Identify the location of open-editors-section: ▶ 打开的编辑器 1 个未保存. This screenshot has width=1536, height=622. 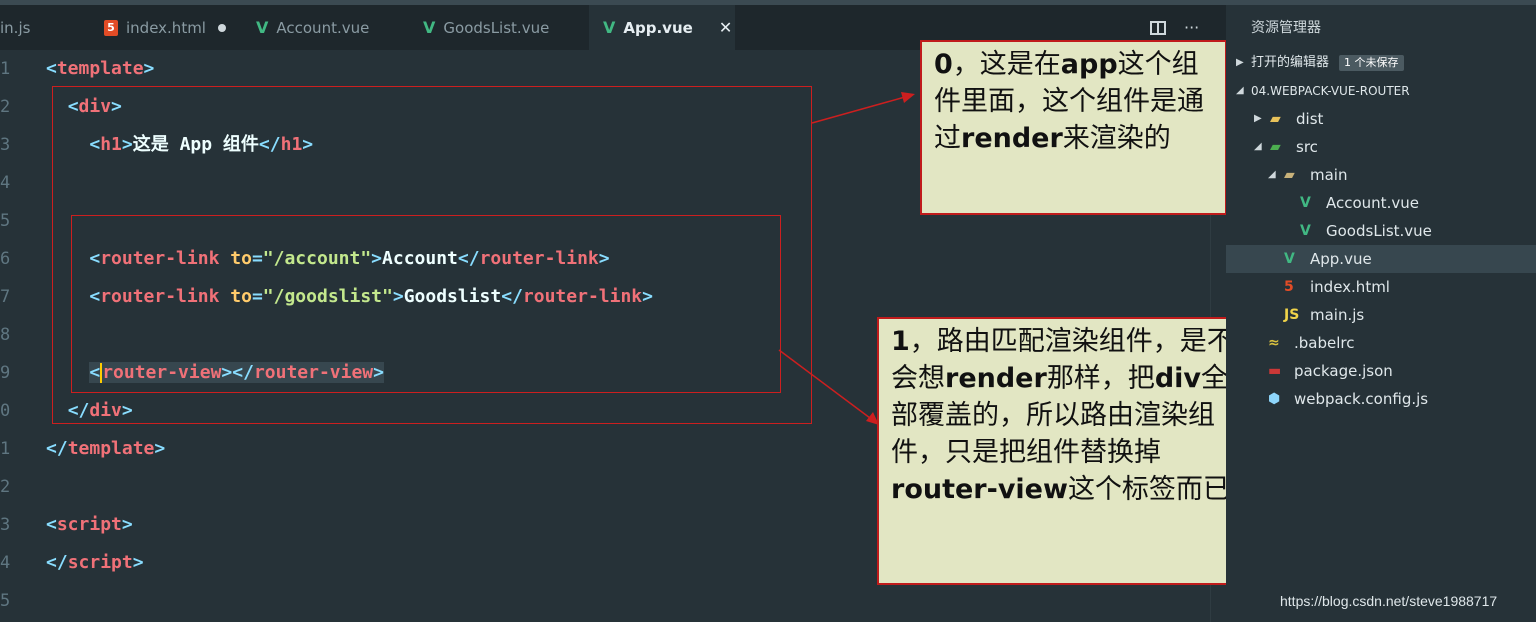
(1381, 63).